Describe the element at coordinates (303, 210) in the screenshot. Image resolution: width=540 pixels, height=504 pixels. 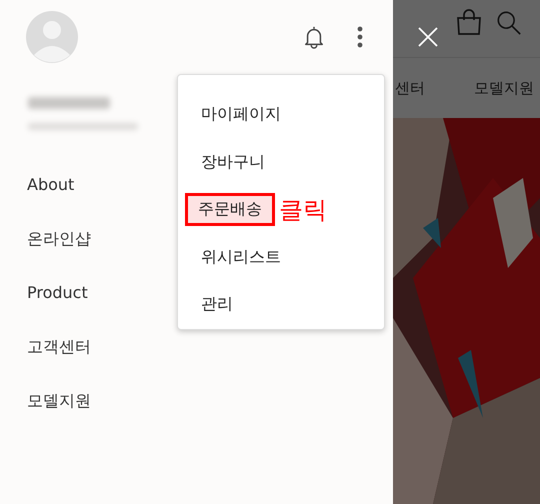
I see `annotation-label: 클릭` at that location.